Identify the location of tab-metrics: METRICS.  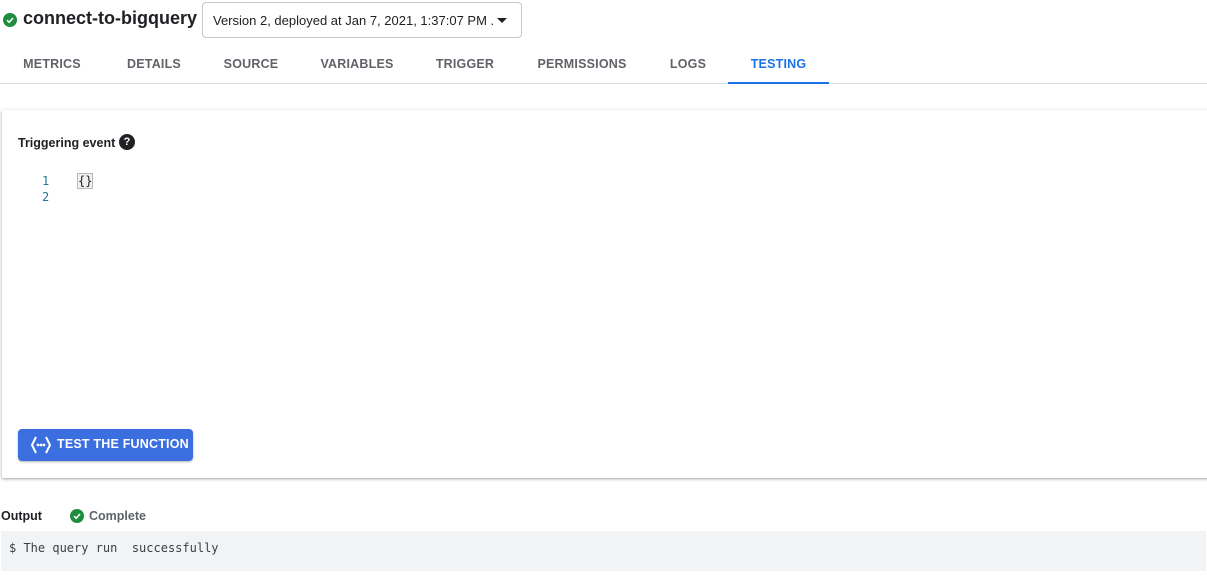
(52, 64).